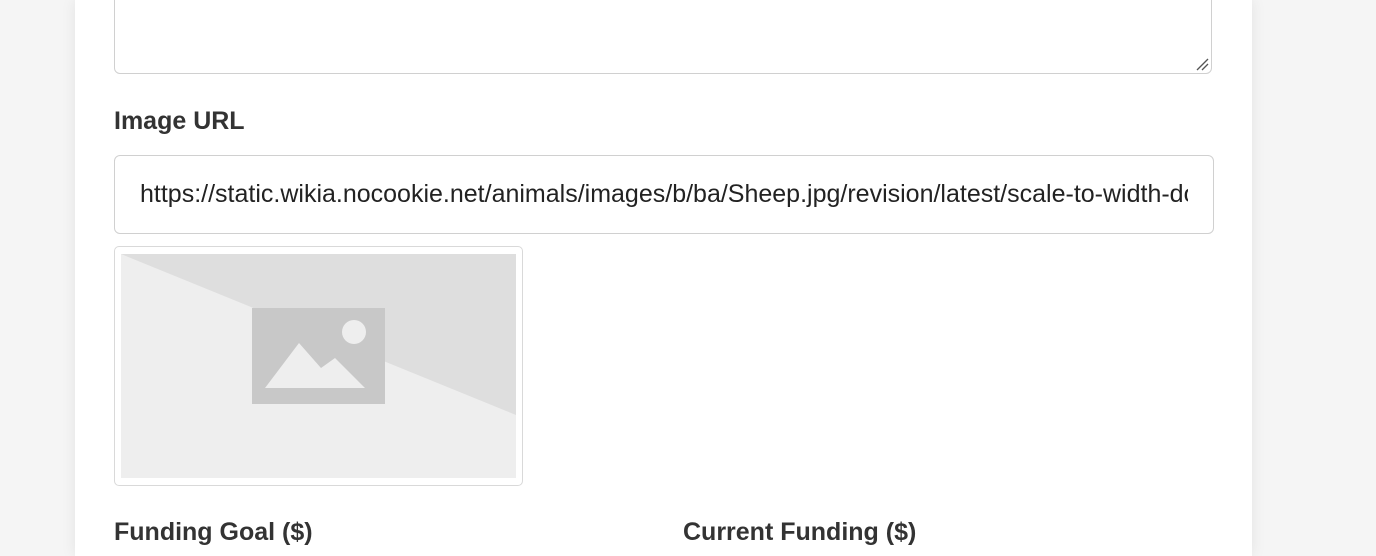 This screenshot has width=1376, height=556. I want to click on image-preview, so click(318, 366).